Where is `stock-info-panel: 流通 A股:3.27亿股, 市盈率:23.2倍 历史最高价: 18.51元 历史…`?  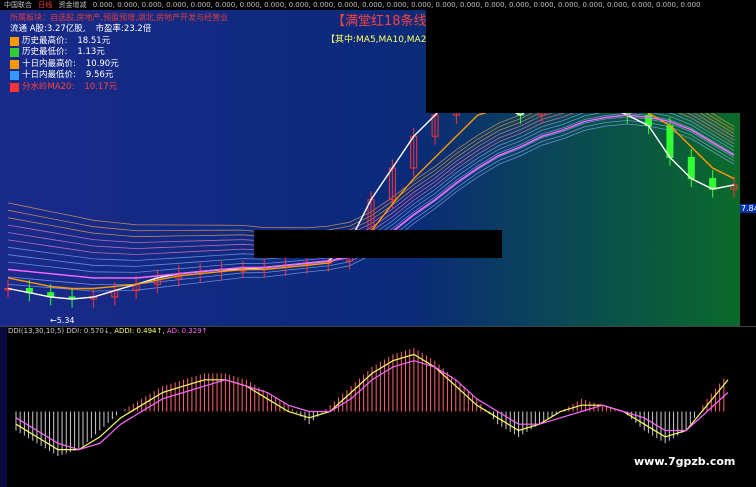 stock-info-panel: 流通 A股:3.27亿股, 市盈率:23.2倍 历史最高价: 18.51元 历史… is located at coordinates (80, 58).